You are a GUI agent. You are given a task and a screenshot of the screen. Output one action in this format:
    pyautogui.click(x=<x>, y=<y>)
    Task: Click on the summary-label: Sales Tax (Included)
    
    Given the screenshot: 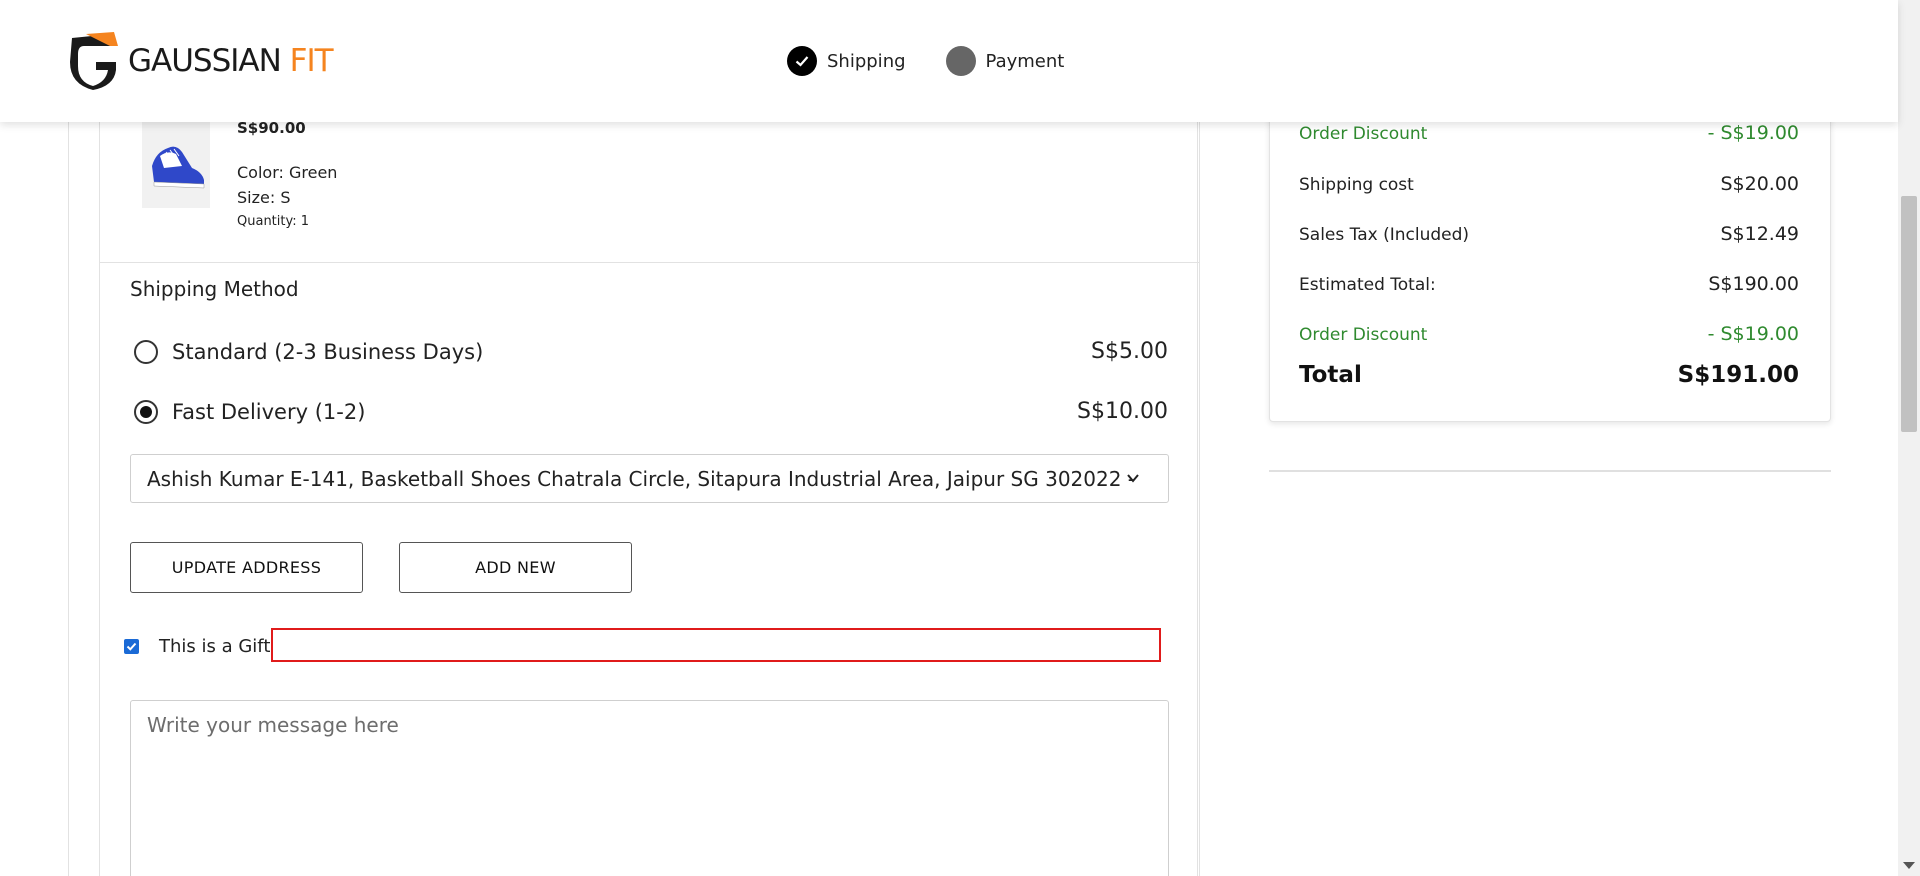 What is the action you would take?
    pyautogui.click(x=1384, y=235)
    